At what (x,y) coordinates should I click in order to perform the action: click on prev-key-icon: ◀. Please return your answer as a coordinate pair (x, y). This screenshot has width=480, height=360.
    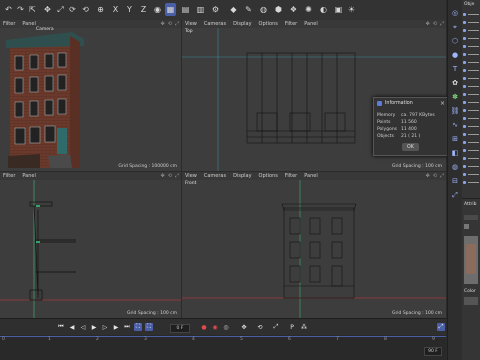
    Looking at the image, I should click on (72, 327).